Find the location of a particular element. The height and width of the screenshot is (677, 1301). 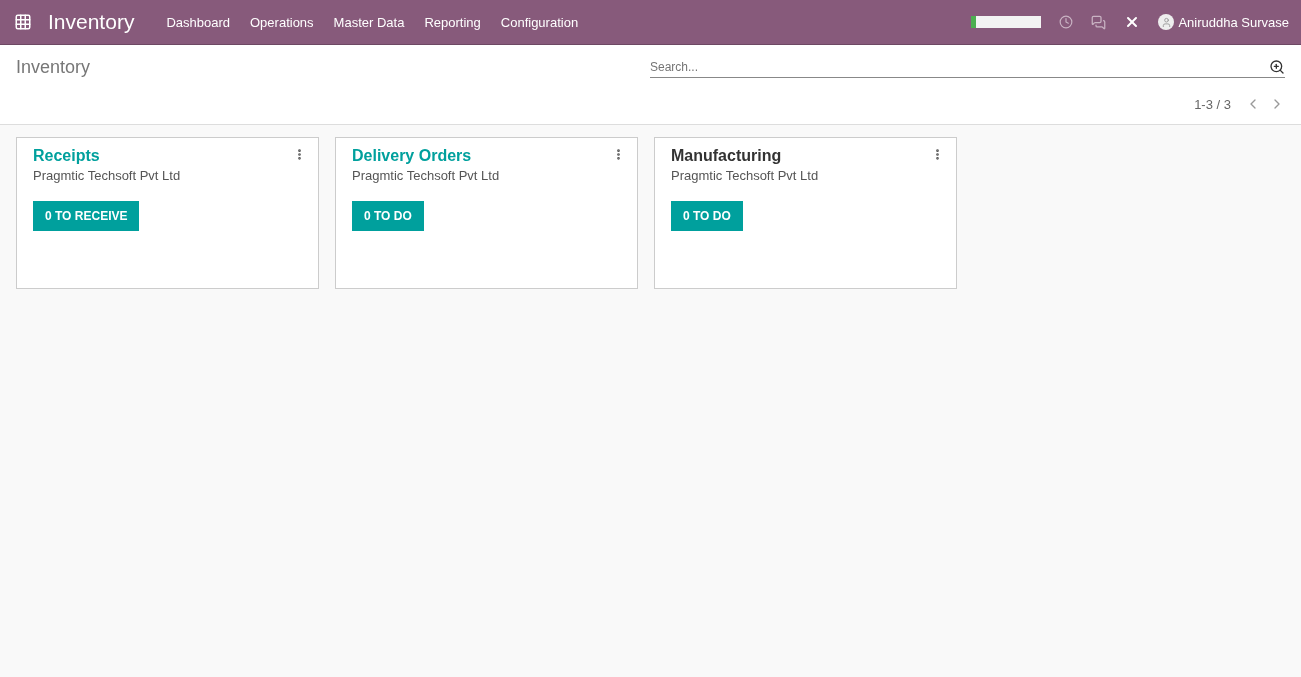

search-icon is located at coordinates (1277, 67).